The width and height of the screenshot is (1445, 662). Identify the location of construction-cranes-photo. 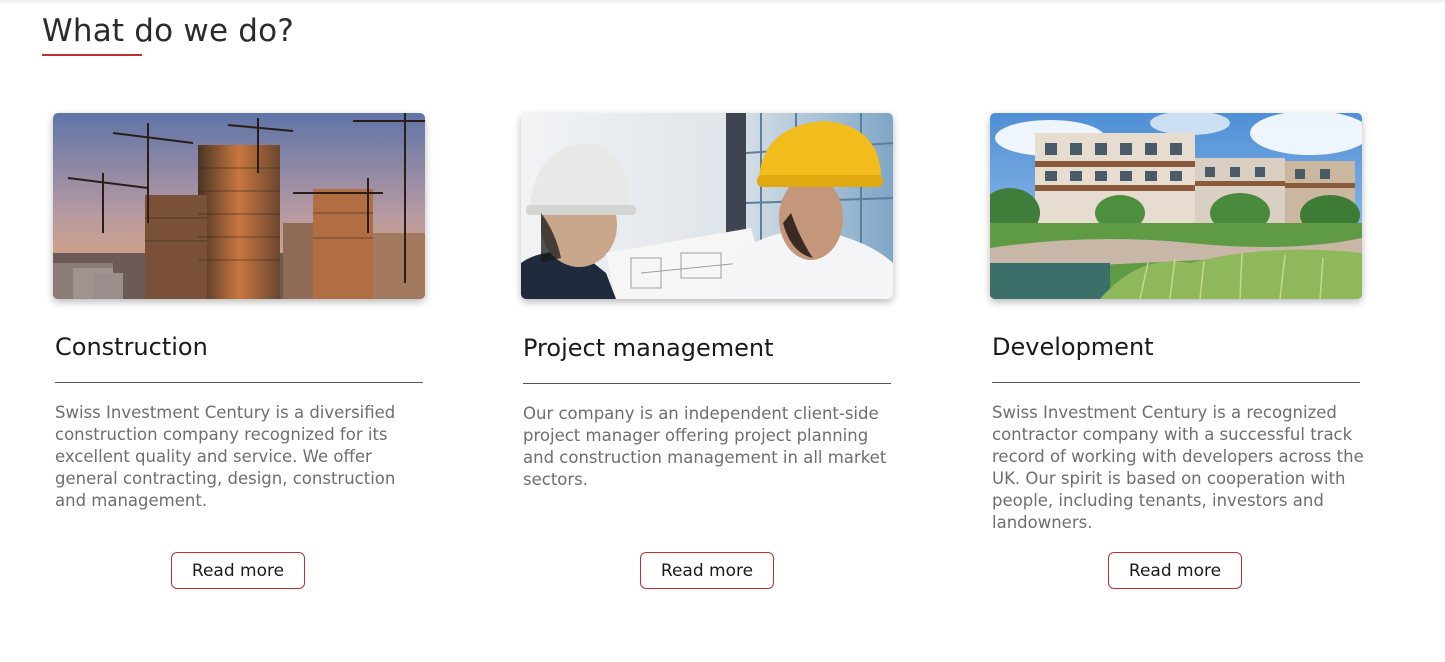
(239, 206).